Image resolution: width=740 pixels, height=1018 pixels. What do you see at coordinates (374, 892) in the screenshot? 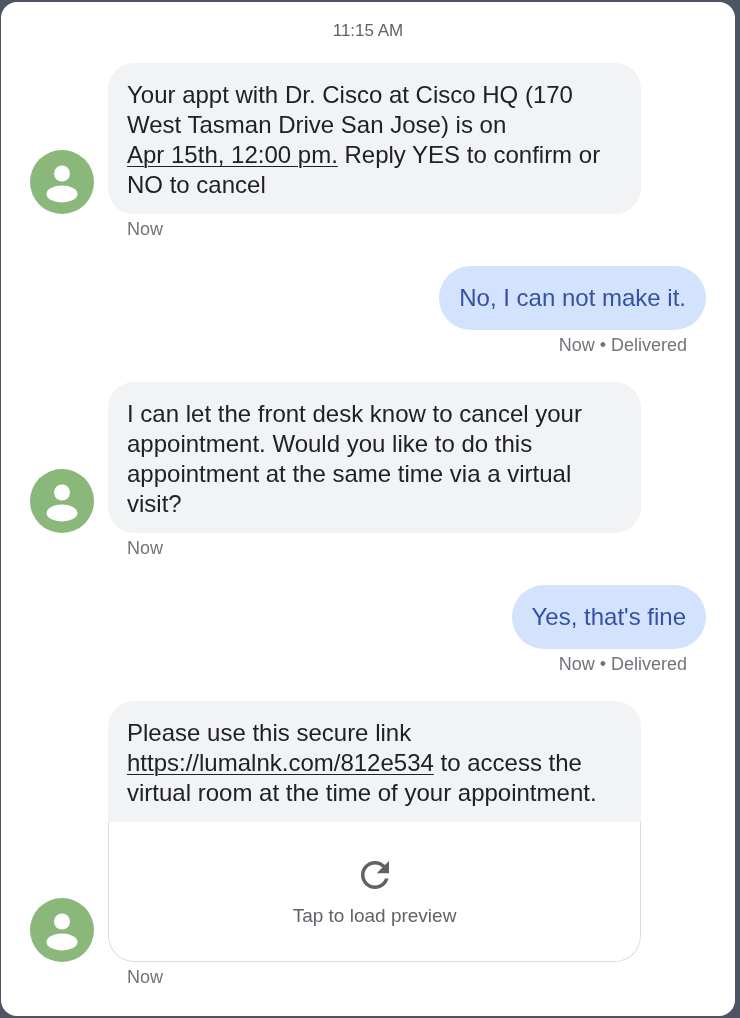
I see `load-preview-button: Tap to load preview` at bounding box center [374, 892].